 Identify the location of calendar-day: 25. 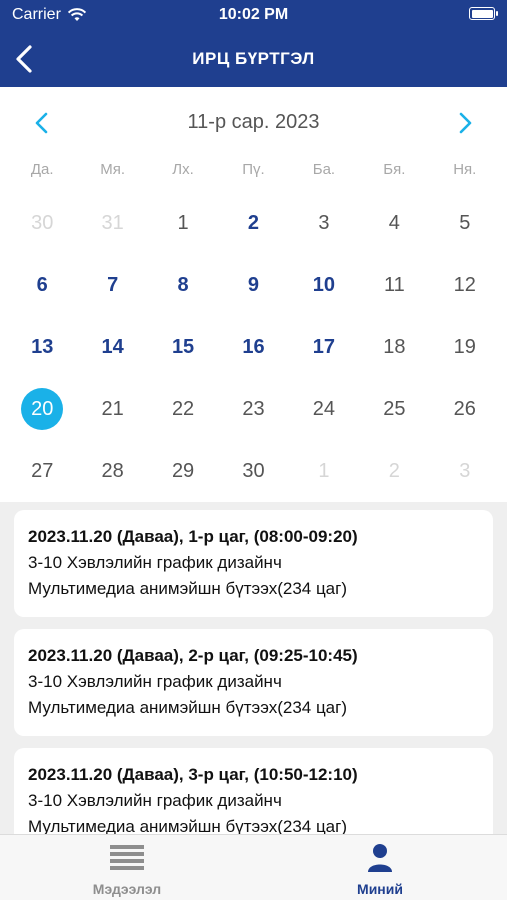
(394, 409).